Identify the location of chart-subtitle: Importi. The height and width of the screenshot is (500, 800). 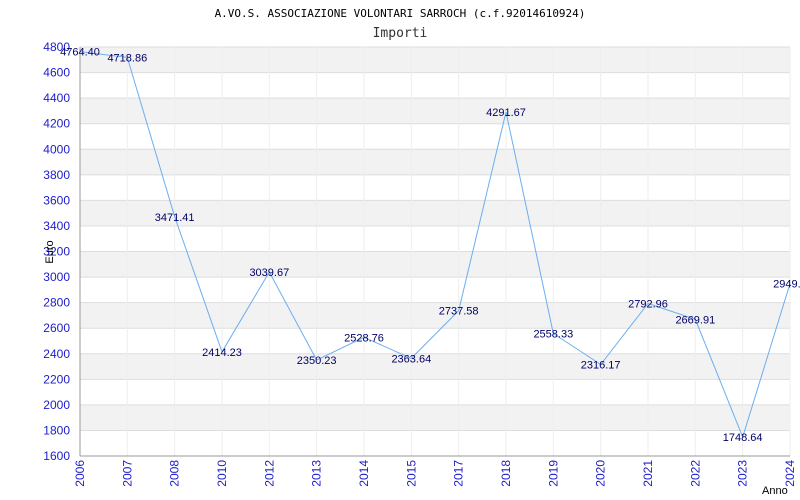
(400, 33).